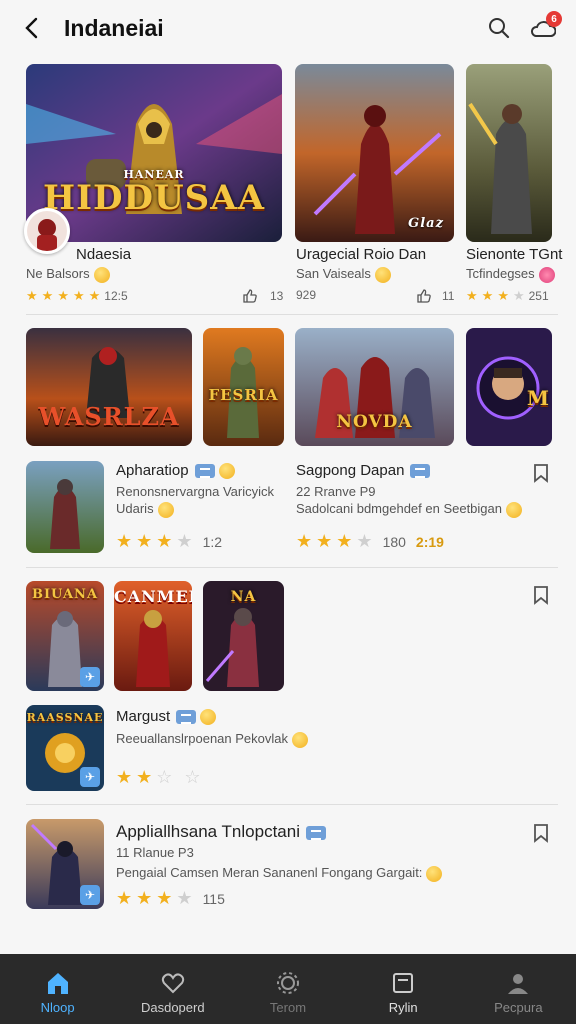  What do you see at coordinates (306, 295) in the screenshot?
I see `score: 929` at bounding box center [306, 295].